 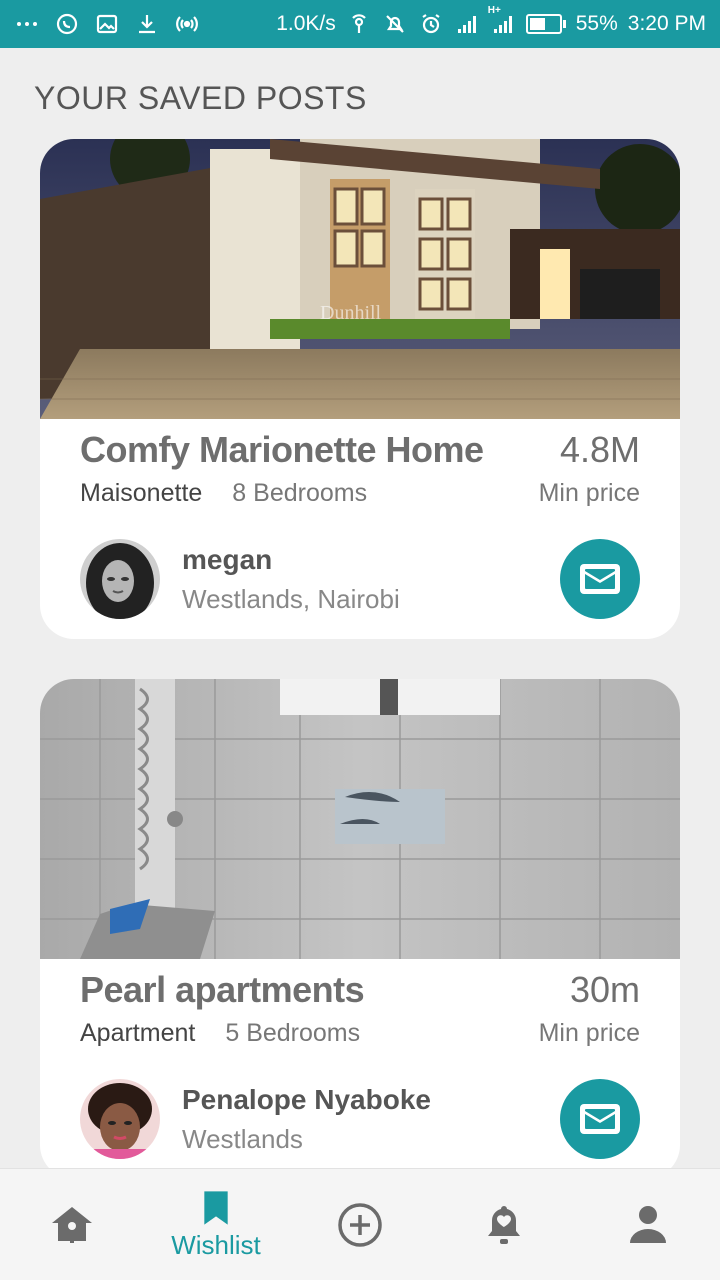 What do you see at coordinates (467, 24) in the screenshot?
I see `signal-icon` at bounding box center [467, 24].